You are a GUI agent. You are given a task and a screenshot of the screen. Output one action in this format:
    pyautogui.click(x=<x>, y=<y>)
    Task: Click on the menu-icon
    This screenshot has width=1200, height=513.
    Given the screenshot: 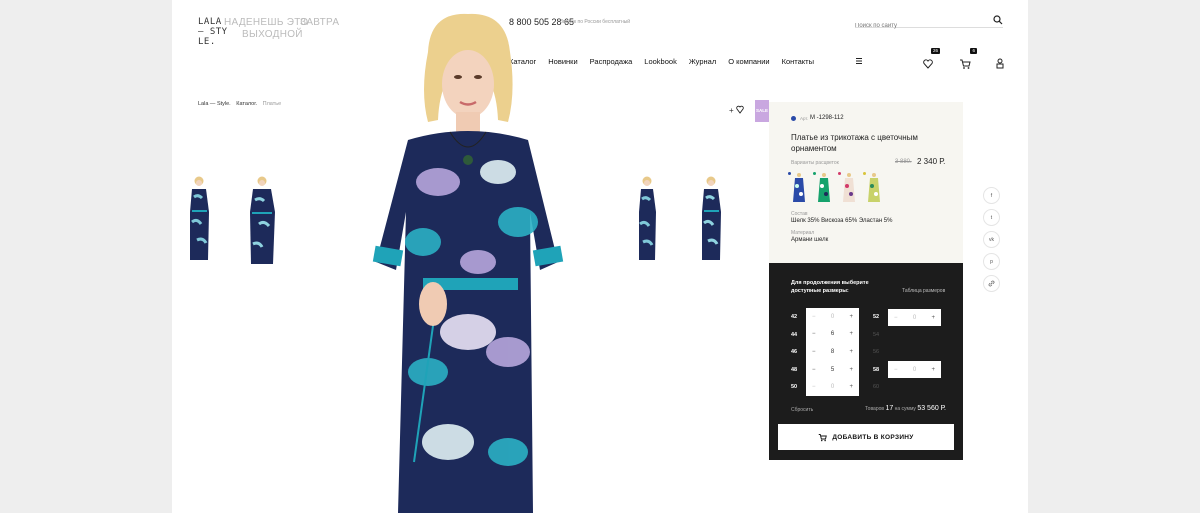 What is the action you would take?
    pyautogui.click(x=859, y=61)
    